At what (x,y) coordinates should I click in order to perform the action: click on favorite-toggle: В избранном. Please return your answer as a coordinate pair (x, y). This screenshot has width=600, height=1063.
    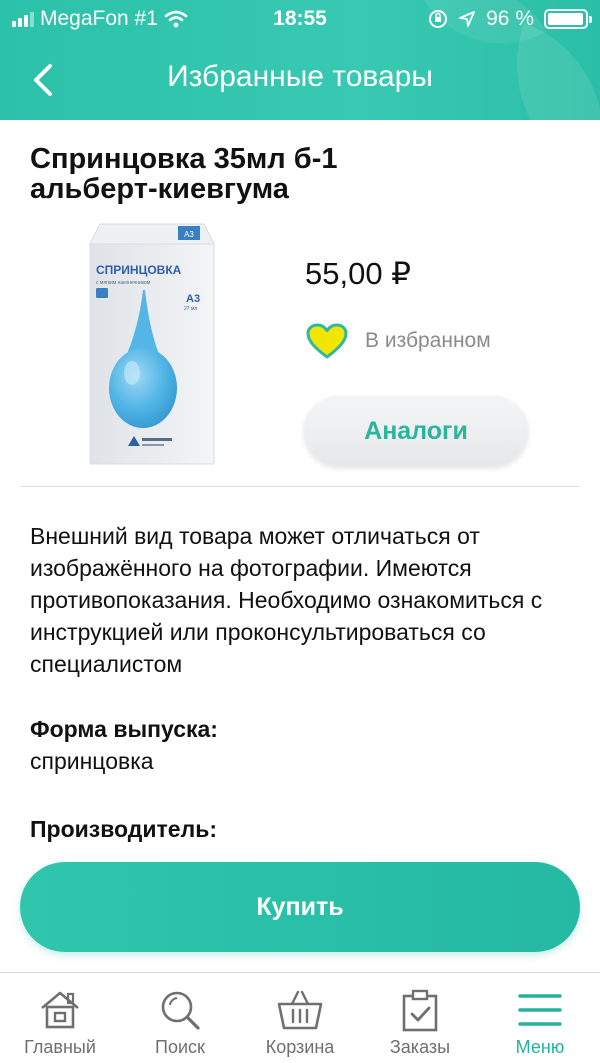
    Looking at the image, I should click on (398, 341).